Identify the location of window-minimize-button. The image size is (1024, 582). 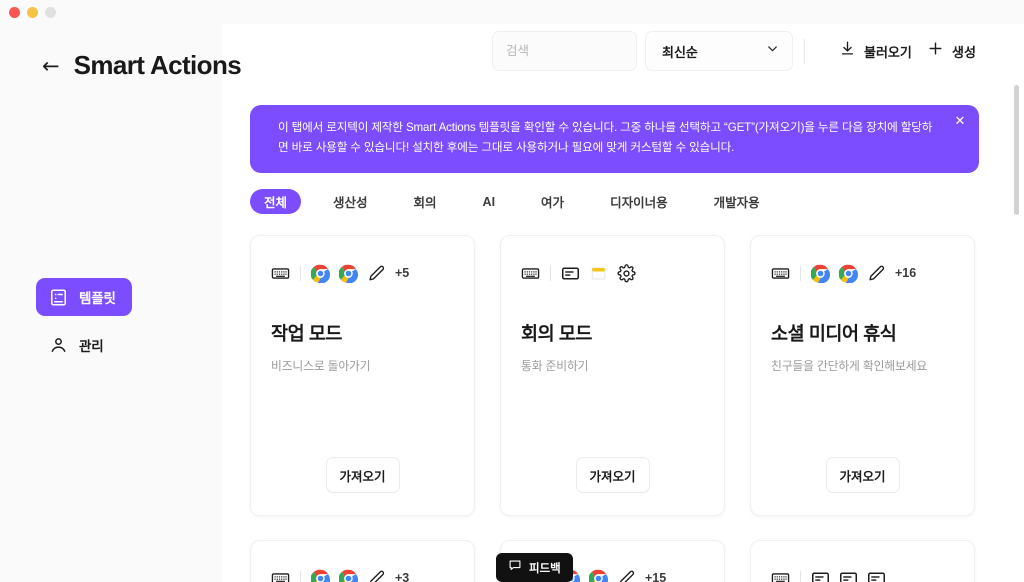
(32, 12).